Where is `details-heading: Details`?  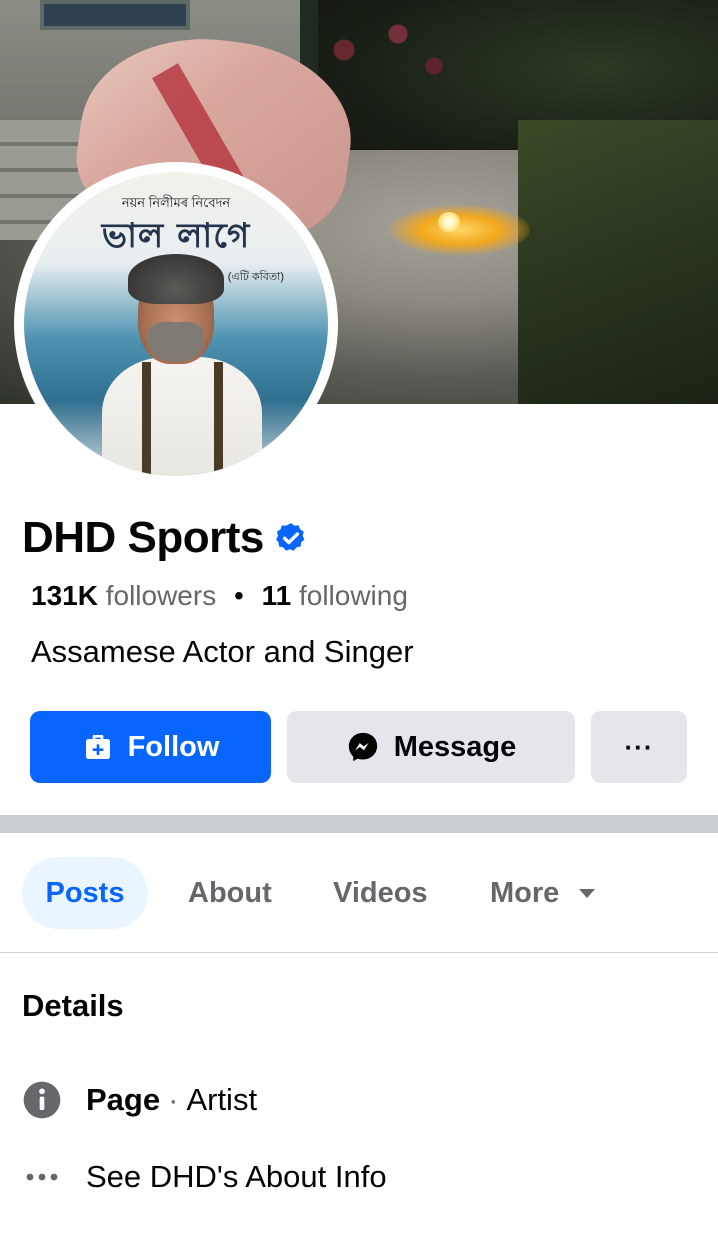 details-heading: Details is located at coordinates (73, 1005).